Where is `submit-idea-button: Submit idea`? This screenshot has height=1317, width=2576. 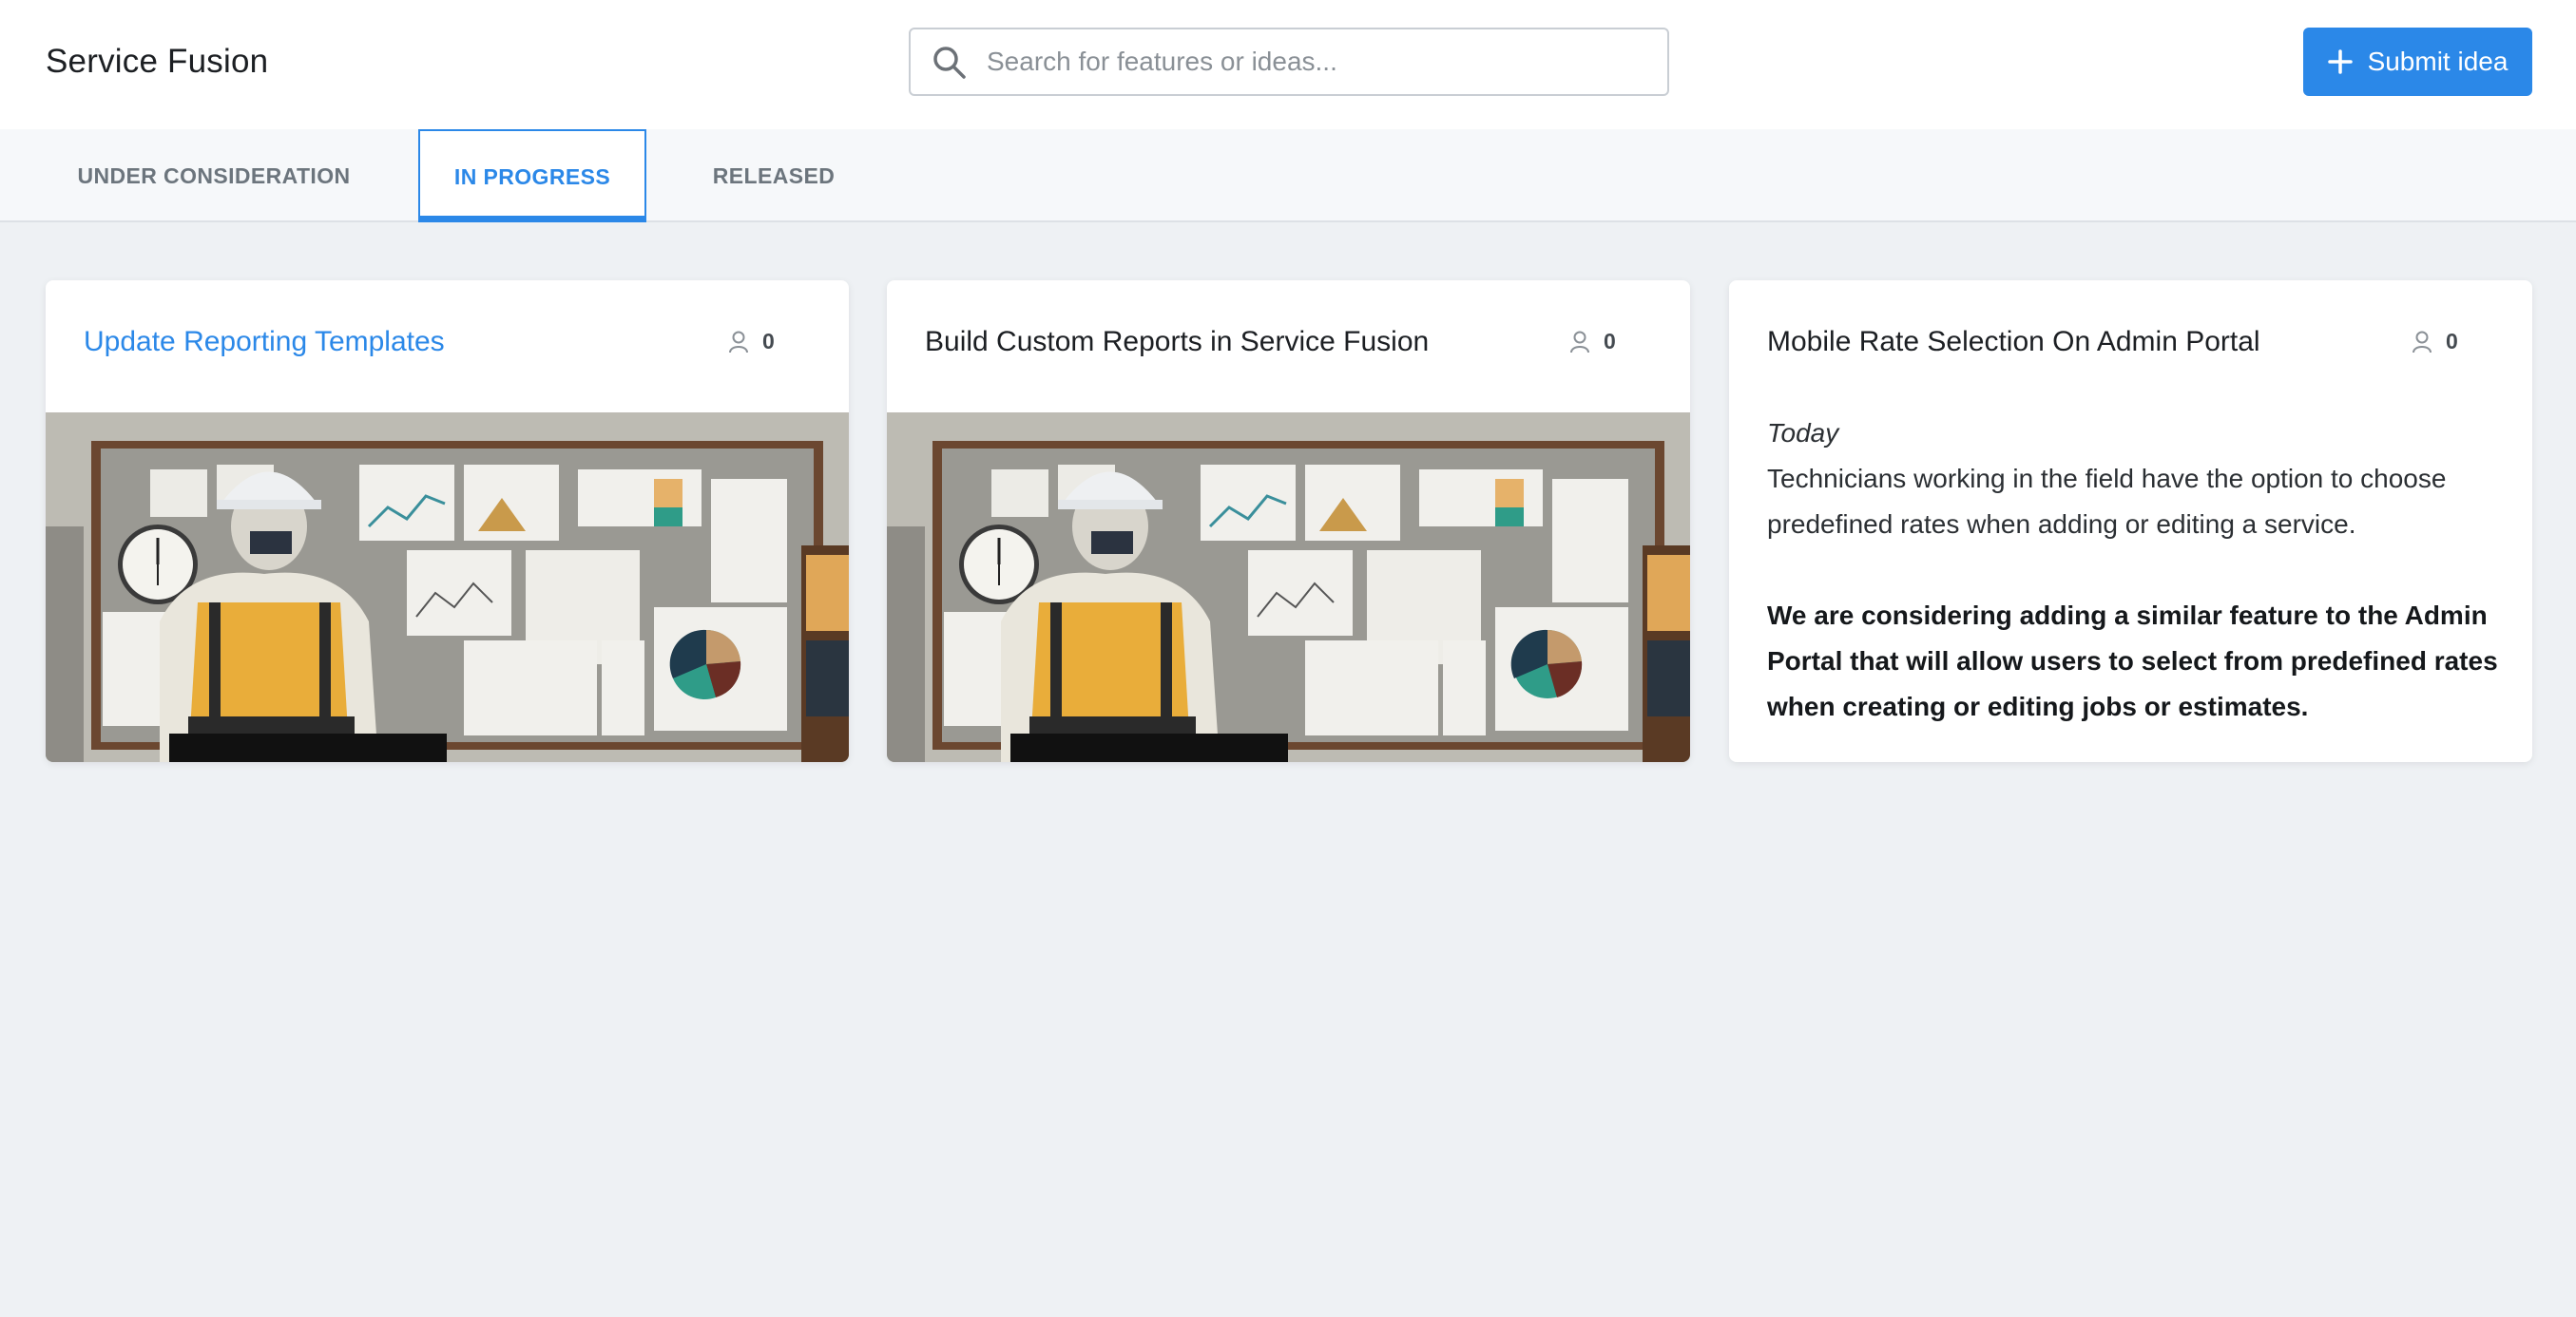
submit-idea-button: Submit idea is located at coordinates (2418, 62).